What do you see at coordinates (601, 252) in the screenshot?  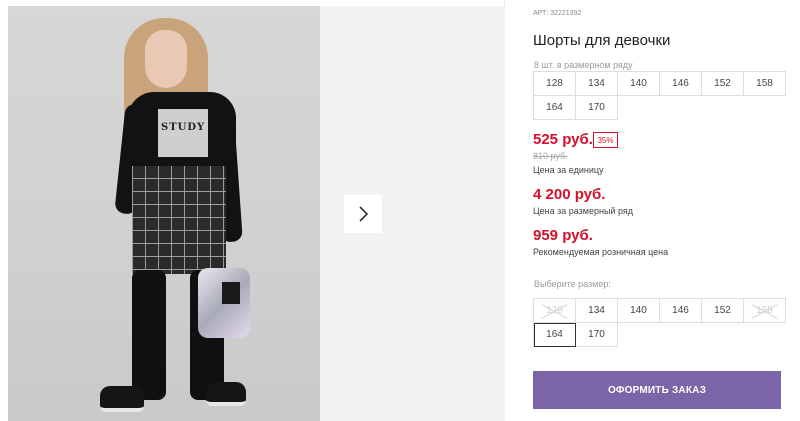 I see `rrp-price-label: Рекомендуемая розничная цена` at bounding box center [601, 252].